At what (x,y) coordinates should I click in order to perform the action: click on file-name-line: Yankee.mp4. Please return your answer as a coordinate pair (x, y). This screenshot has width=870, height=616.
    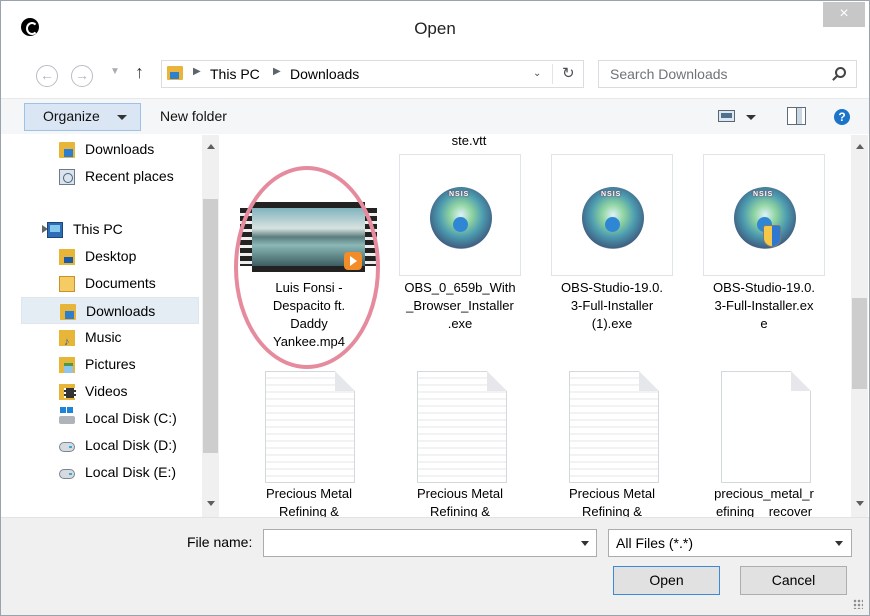
    Looking at the image, I should click on (309, 341).